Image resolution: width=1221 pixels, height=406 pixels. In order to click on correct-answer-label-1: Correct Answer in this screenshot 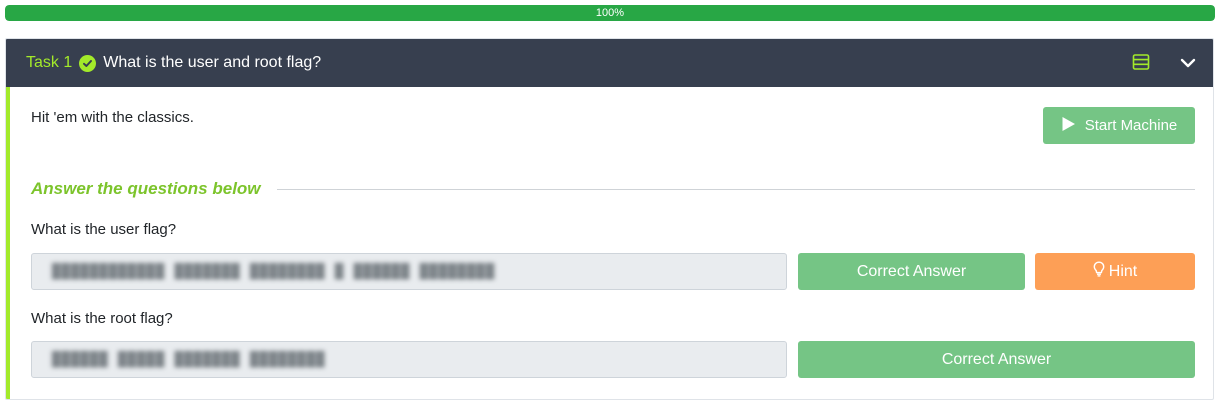, I will do `click(911, 271)`.